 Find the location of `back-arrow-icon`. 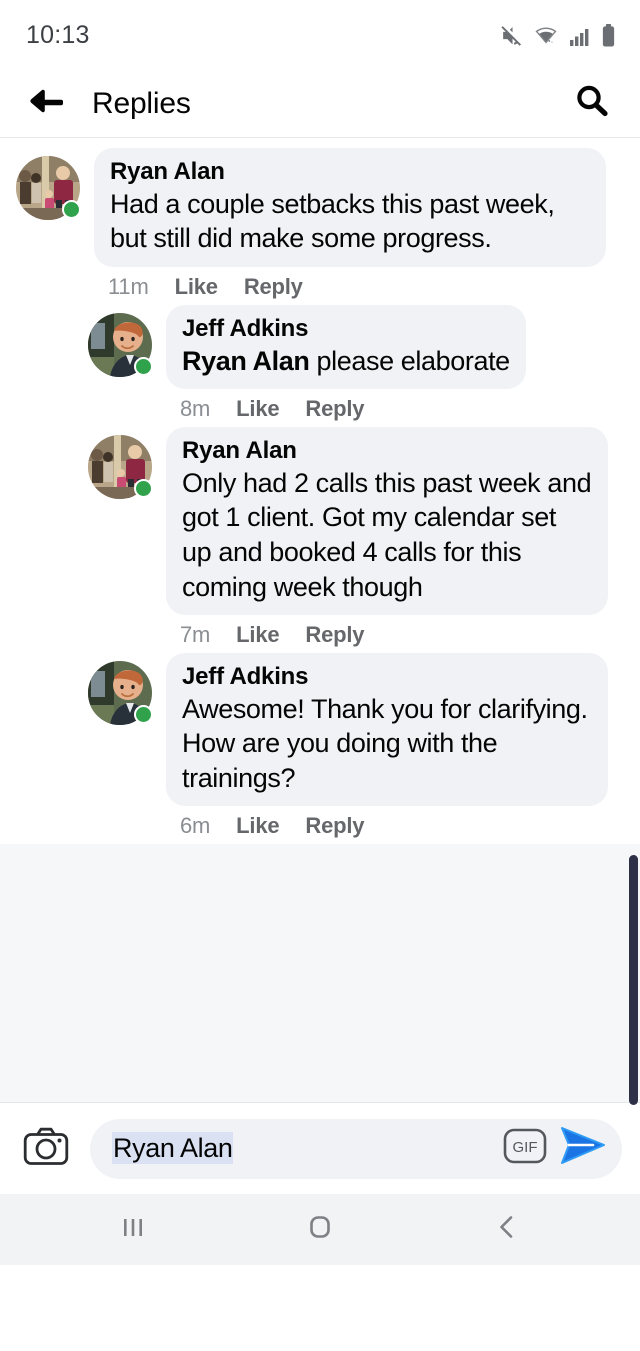

back-arrow-icon is located at coordinates (46, 103).